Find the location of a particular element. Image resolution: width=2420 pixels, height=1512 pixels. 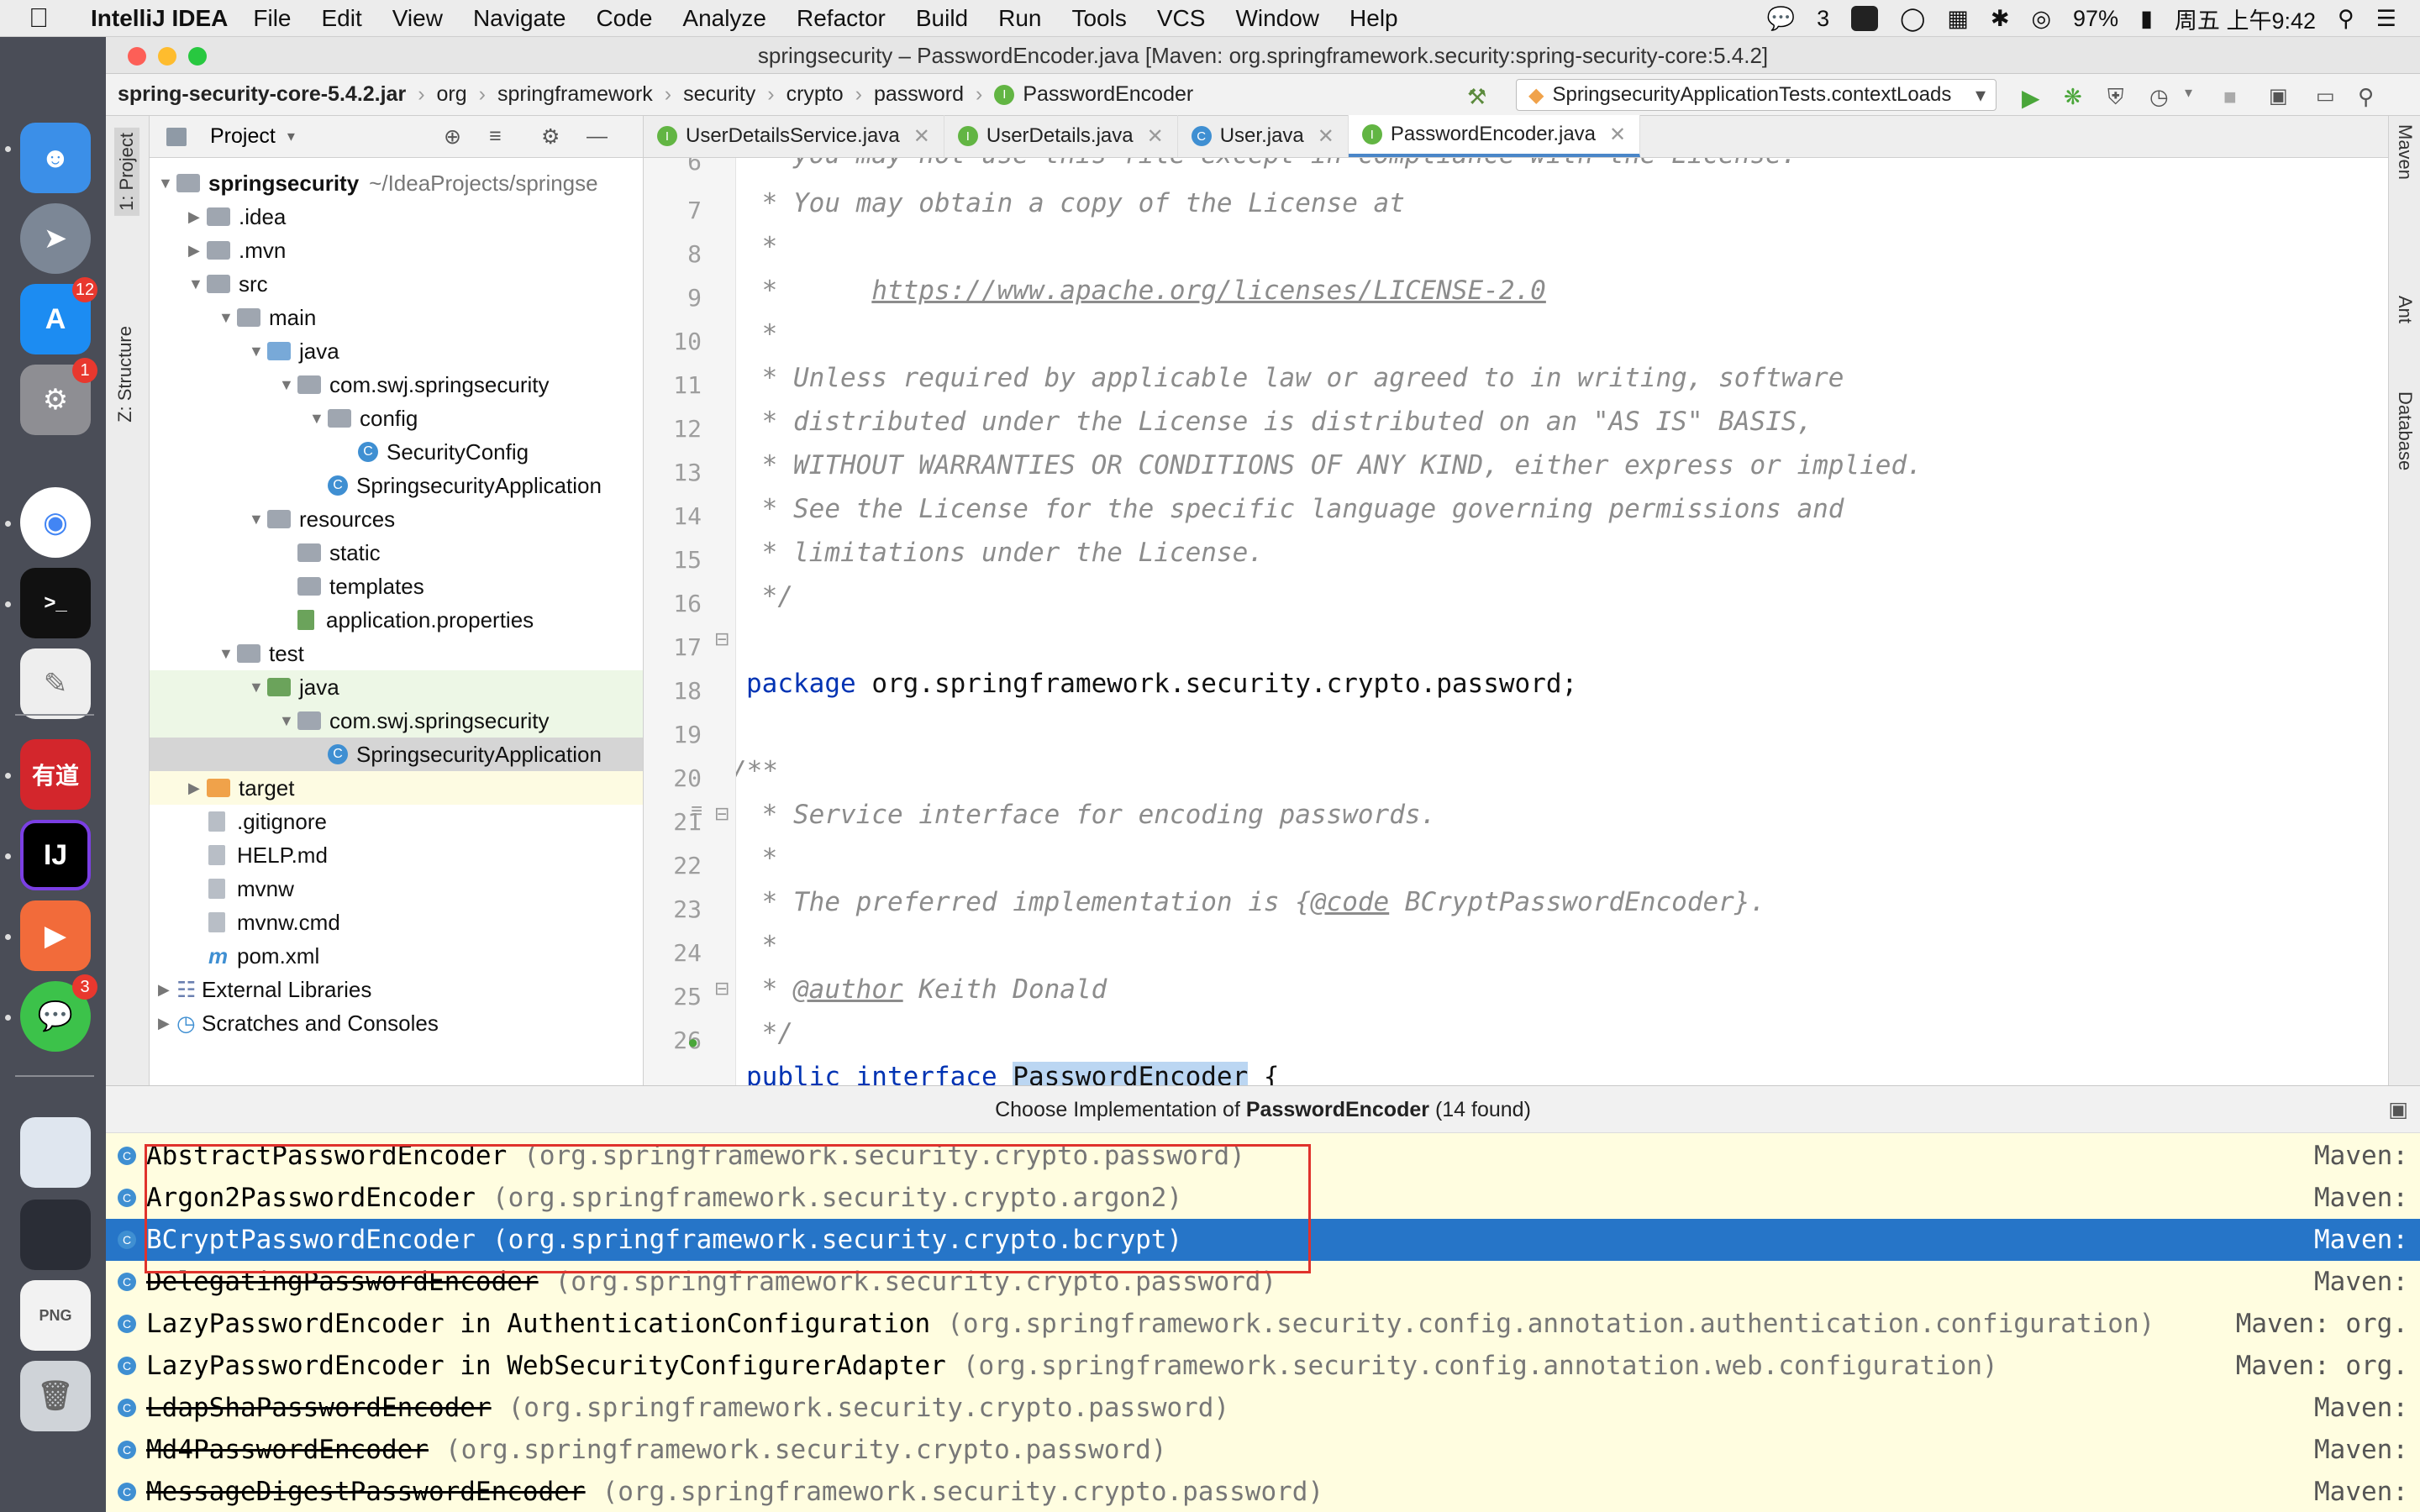

breadcrumb-security: security is located at coordinates (719, 94).